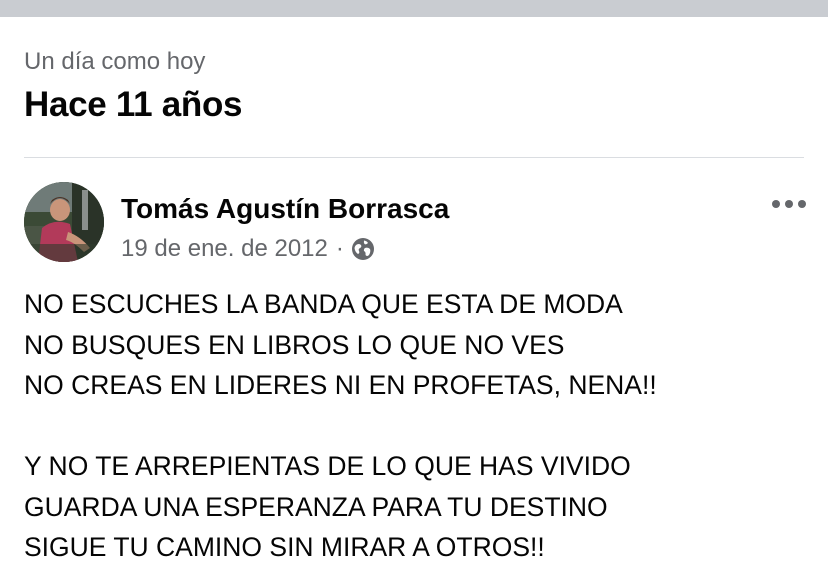  Describe the element at coordinates (224, 249) in the screenshot. I see `post-date: 19 de ene. de 2012` at that location.